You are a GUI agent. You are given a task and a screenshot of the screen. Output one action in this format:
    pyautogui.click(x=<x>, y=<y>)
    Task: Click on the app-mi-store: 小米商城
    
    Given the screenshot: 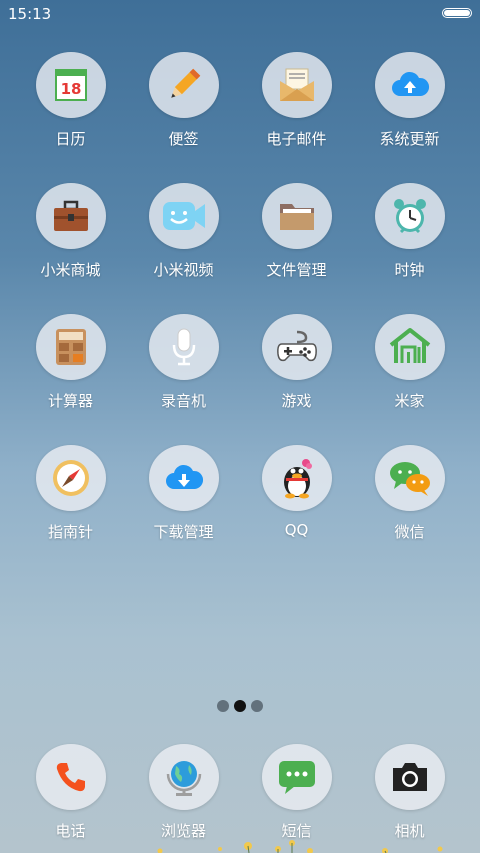 What is the action you would take?
    pyautogui.click(x=70, y=231)
    